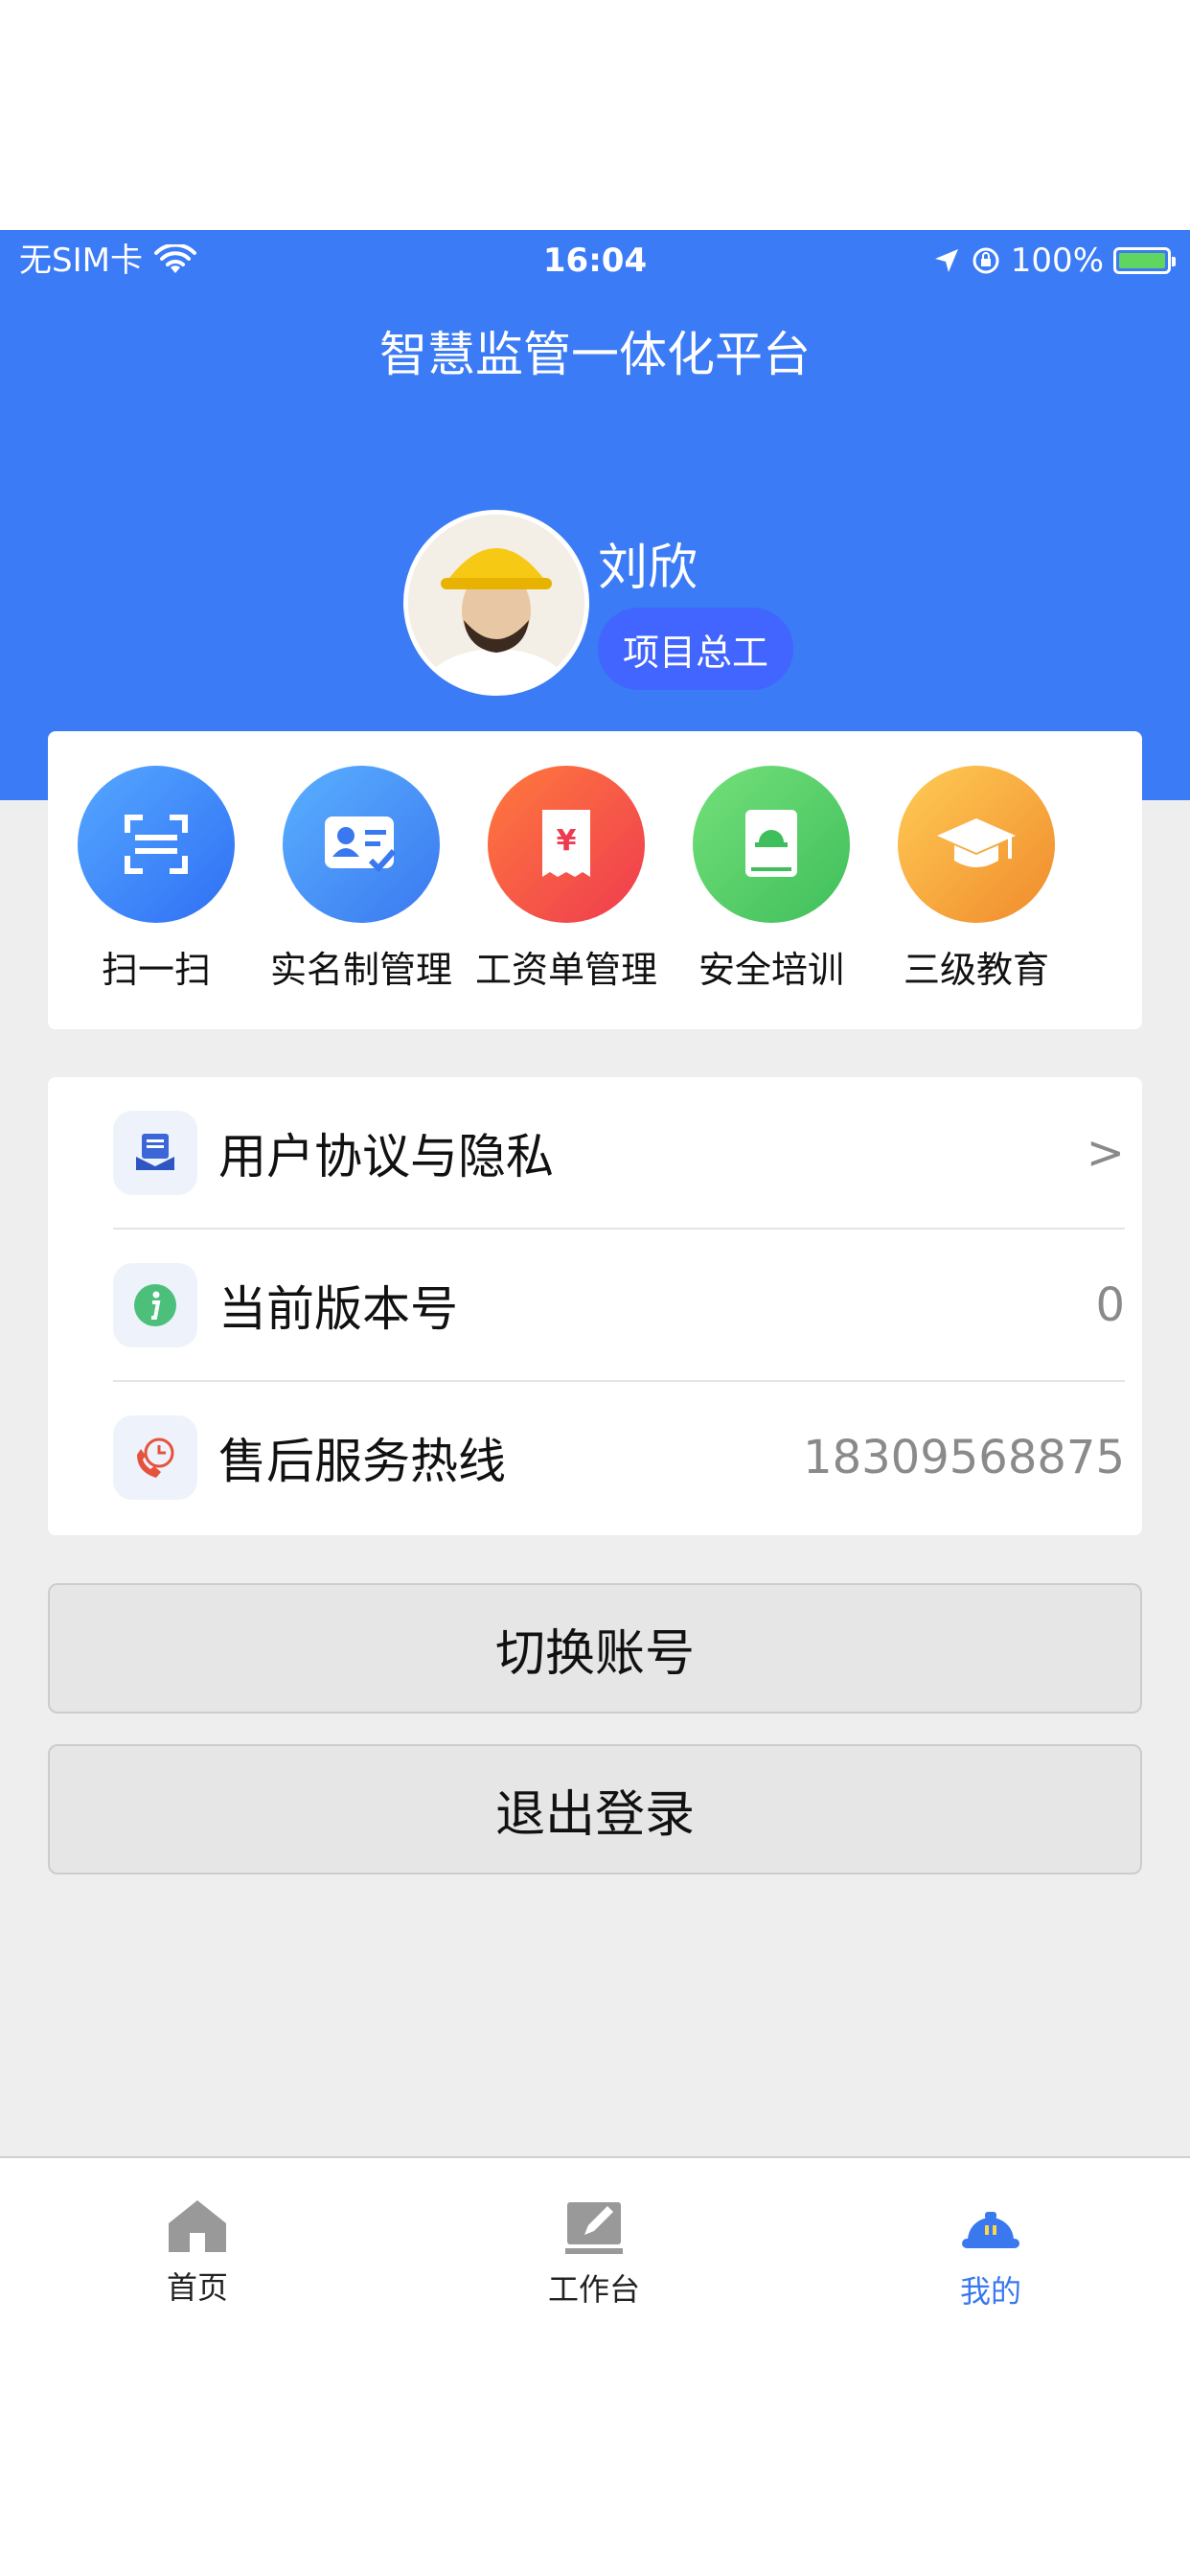 The height and width of the screenshot is (2576, 1190). I want to click on battery-icon, so click(1144, 260).